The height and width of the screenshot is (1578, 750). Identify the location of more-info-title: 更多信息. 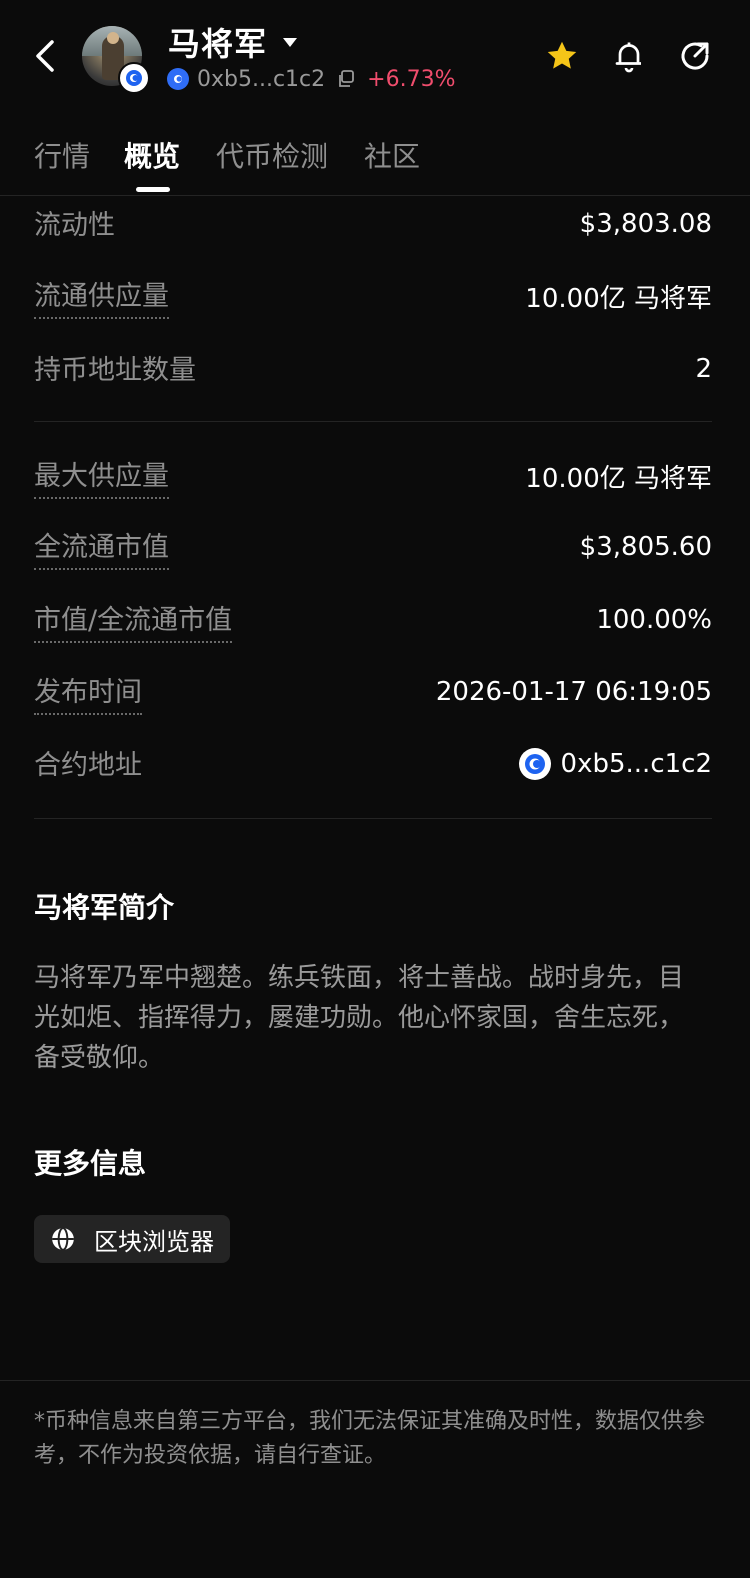
(90, 1163).